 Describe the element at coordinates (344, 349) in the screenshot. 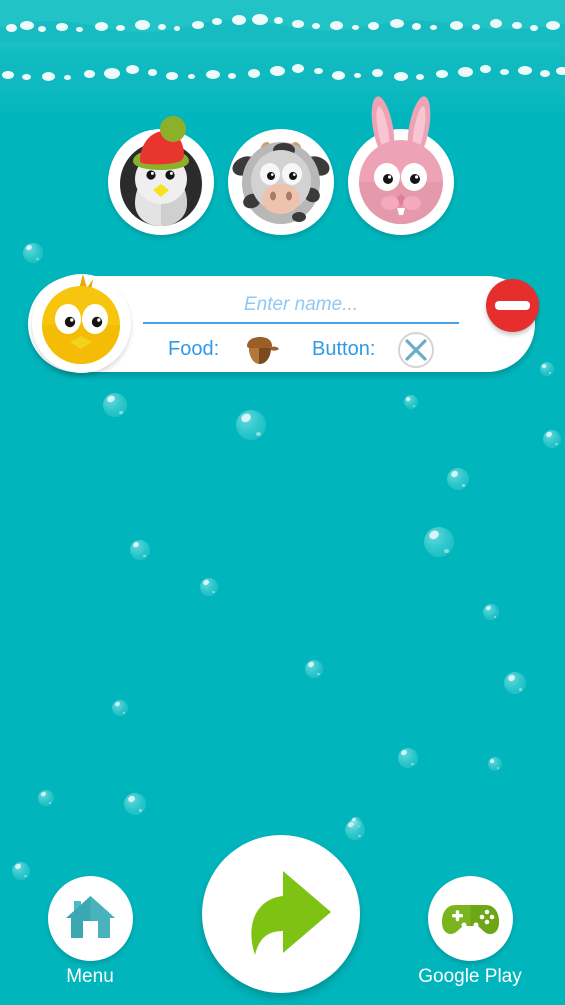

I see `button-label: Button:` at that location.